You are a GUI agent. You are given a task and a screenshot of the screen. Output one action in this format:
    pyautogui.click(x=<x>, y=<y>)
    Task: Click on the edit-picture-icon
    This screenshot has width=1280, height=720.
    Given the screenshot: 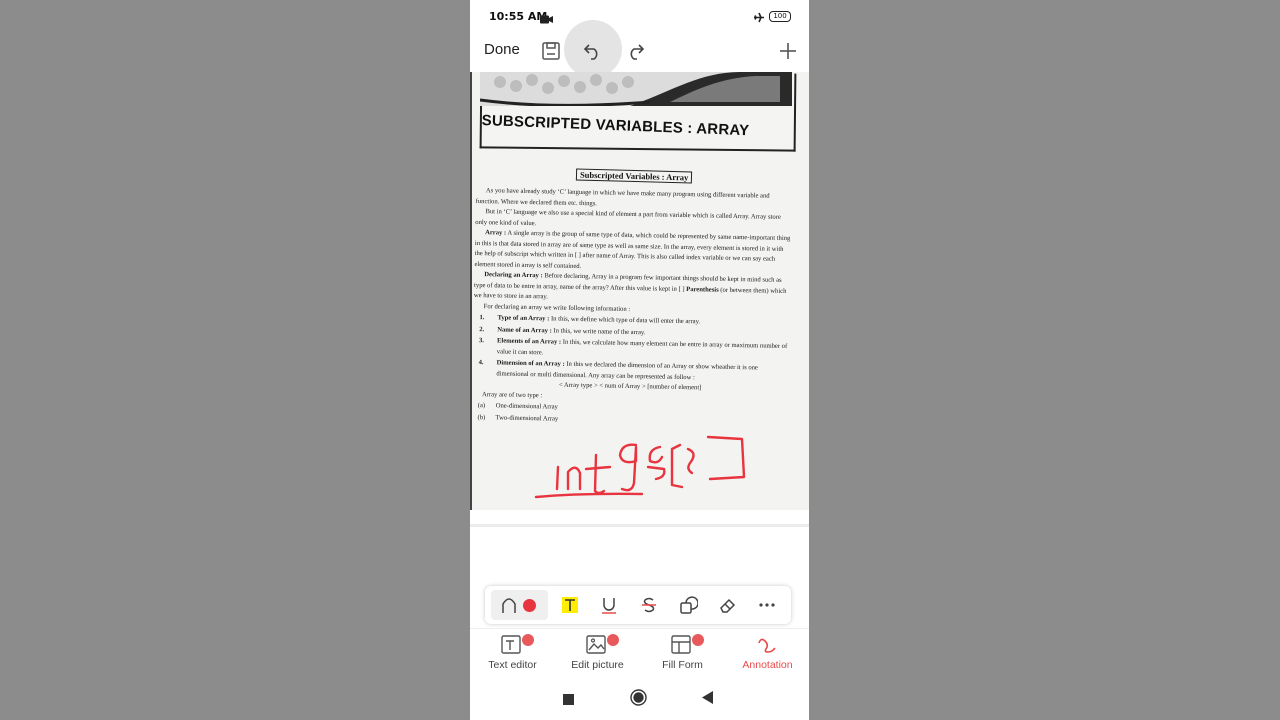 What is the action you would take?
    pyautogui.click(x=597, y=647)
    